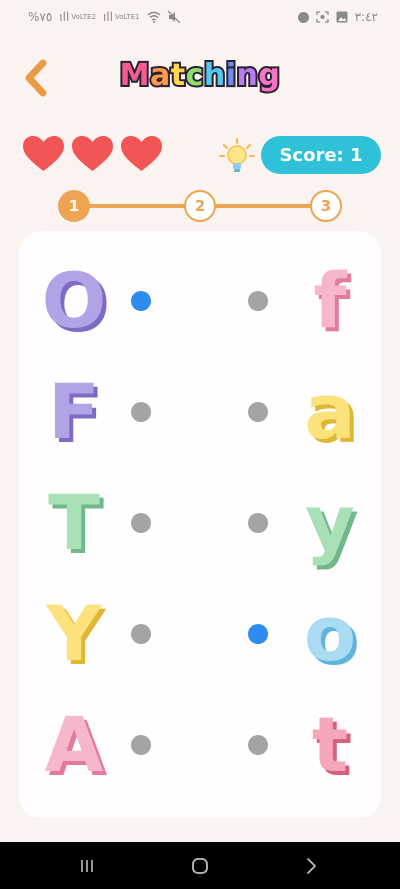  What do you see at coordinates (195, 75) in the screenshot?
I see `title-letter: c` at bounding box center [195, 75].